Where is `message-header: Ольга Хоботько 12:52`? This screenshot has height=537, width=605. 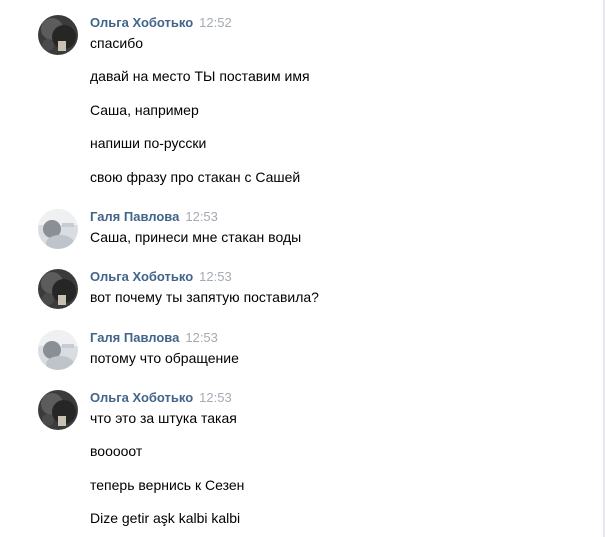 message-header: Ольга Хоботько 12:52 is located at coordinates (161, 23).